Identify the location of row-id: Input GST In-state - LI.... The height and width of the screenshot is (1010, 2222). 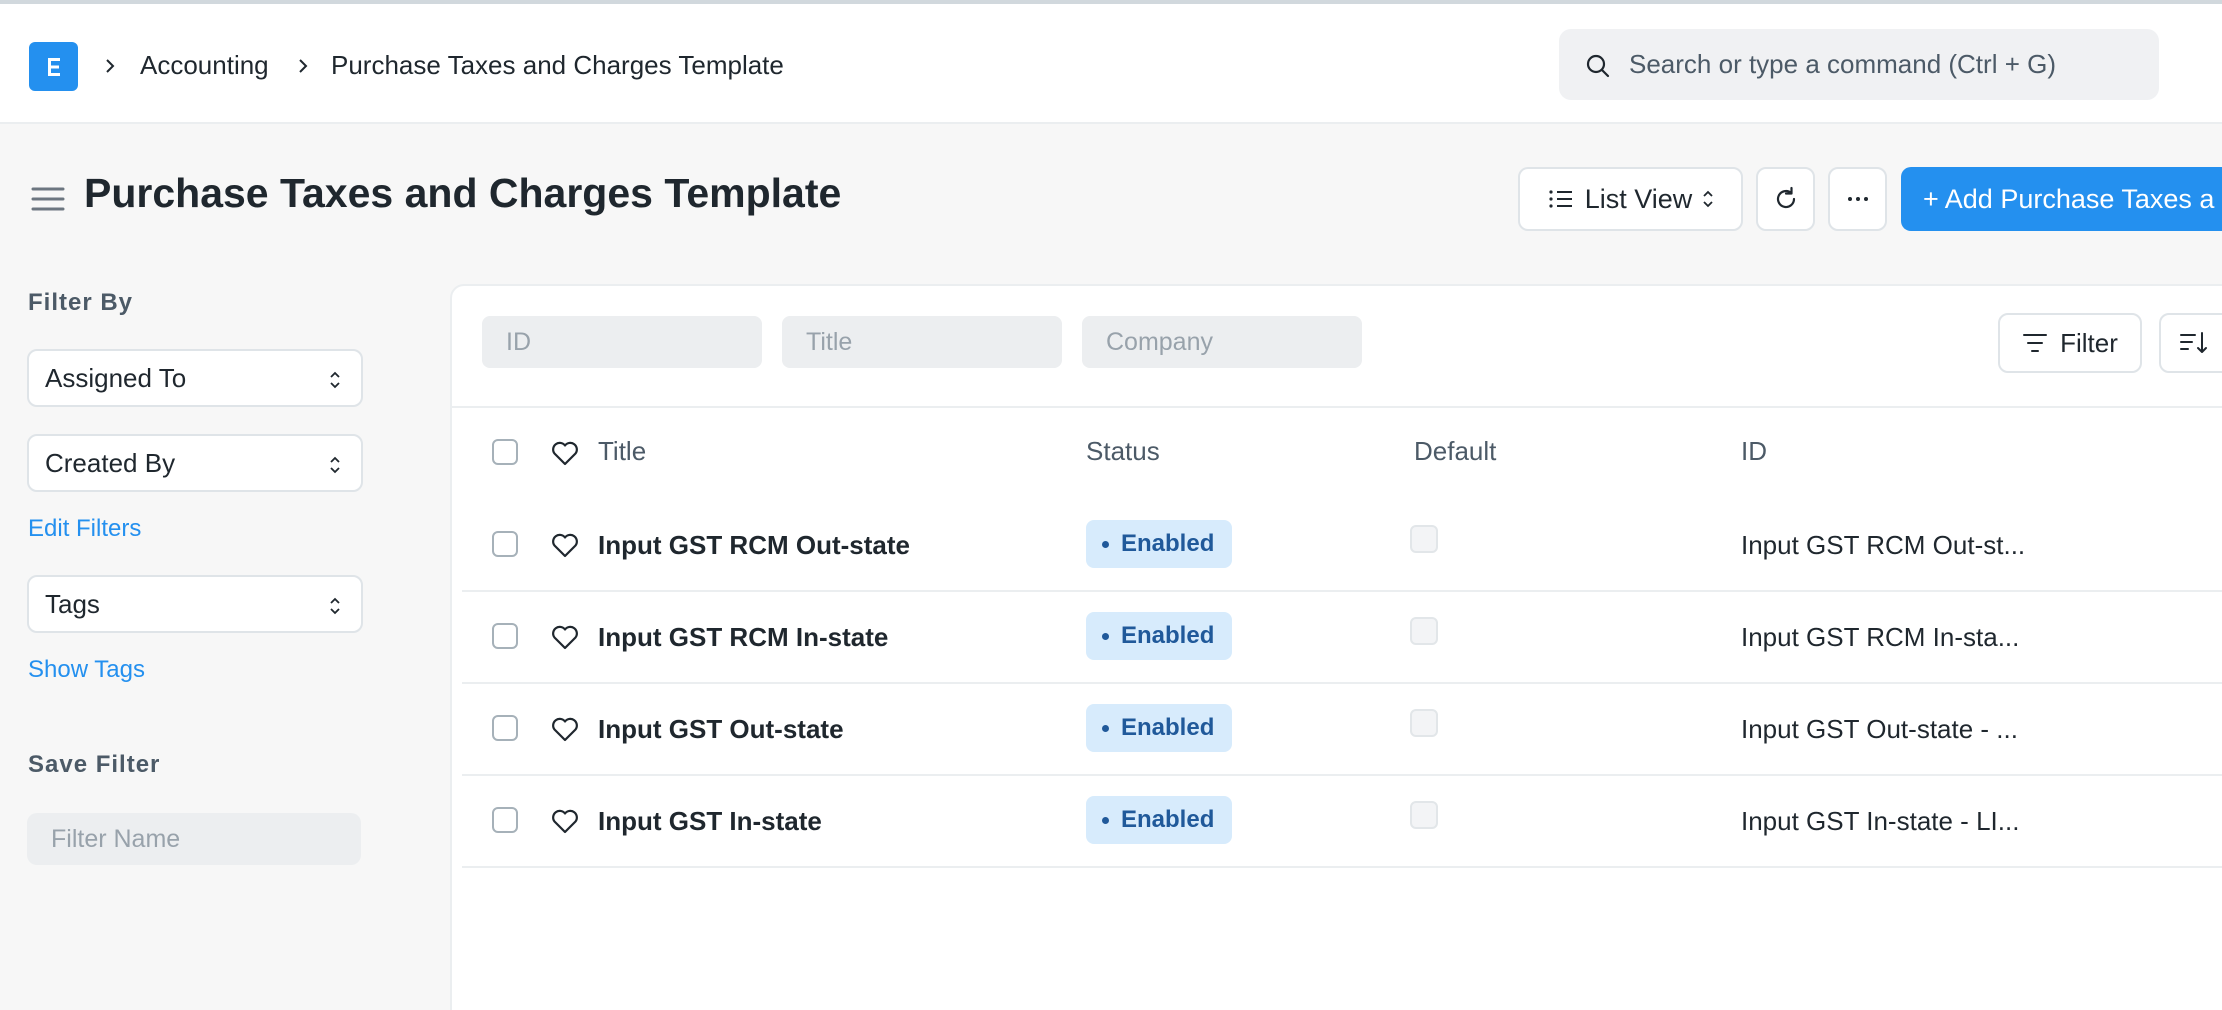
(1880, 821).